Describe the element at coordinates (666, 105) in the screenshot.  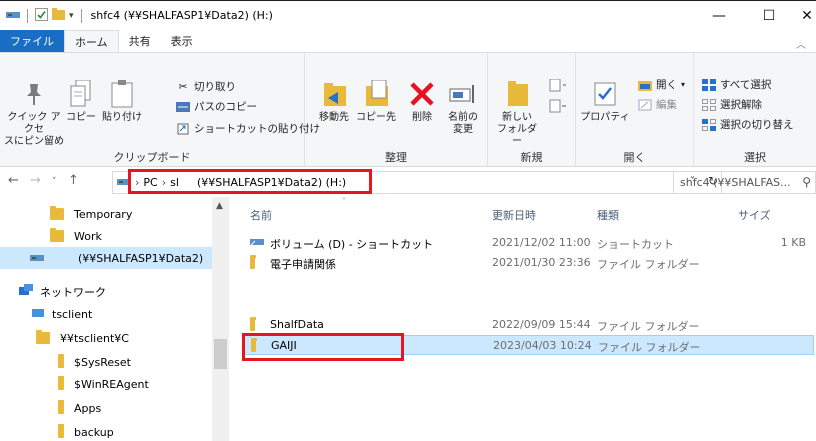
I see `edit-label: 編集` at that location.